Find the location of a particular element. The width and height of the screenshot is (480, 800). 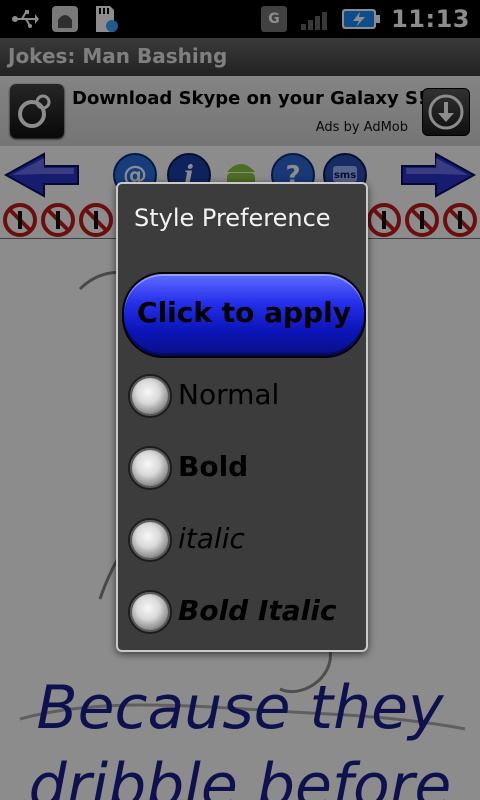

option-label: Bold is located at coordinates (213, 466).